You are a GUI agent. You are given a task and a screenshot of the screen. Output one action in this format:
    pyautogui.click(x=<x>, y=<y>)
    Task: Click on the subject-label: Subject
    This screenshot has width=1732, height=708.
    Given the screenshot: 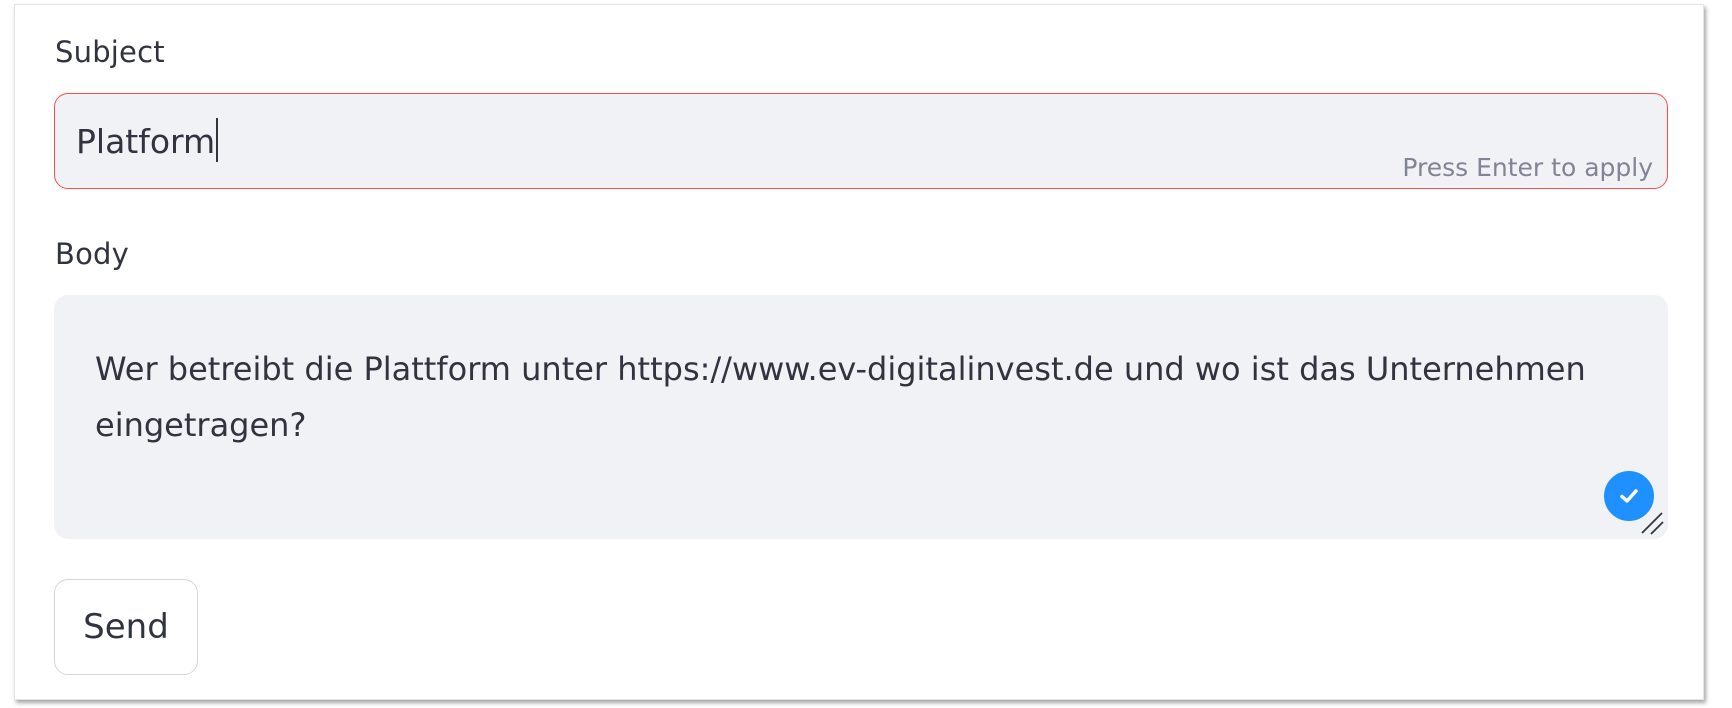 What is the action you would take?
    pyautogui.click(x=110, y=52)
    